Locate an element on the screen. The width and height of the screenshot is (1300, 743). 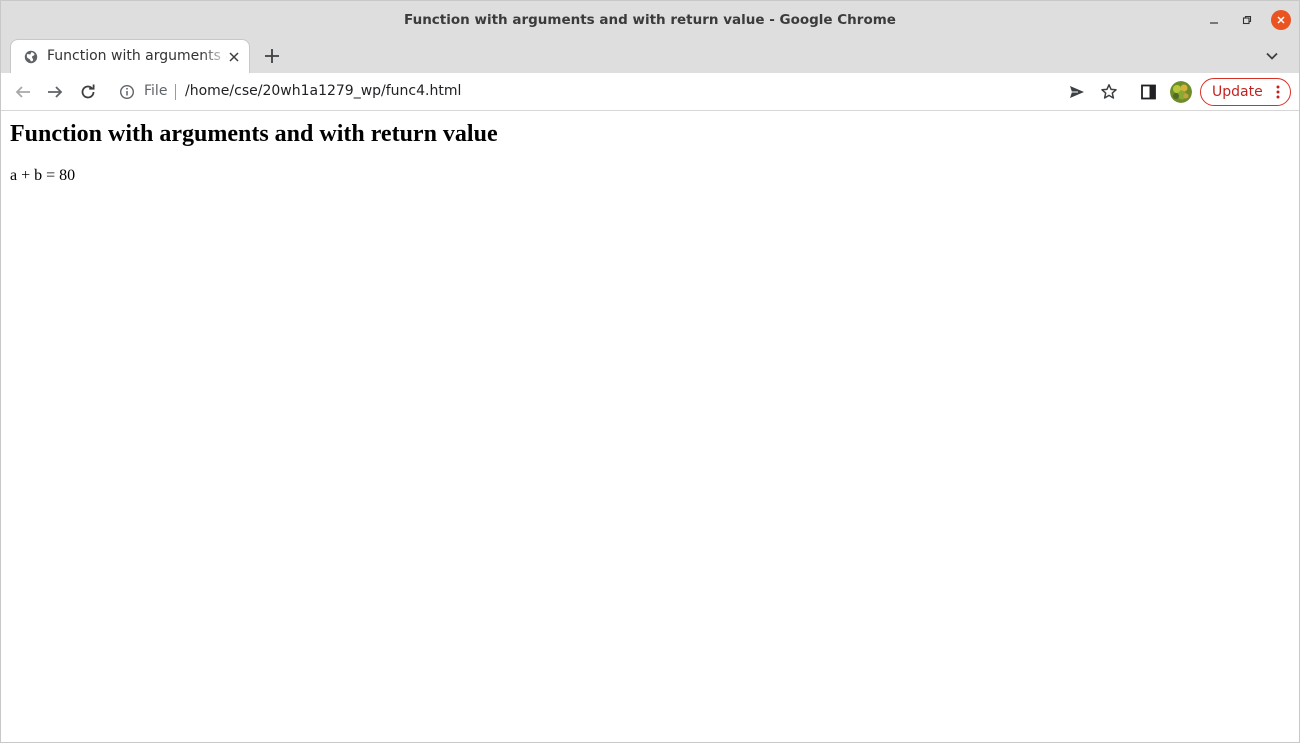
forward-button is located at coordinates (55, 92).